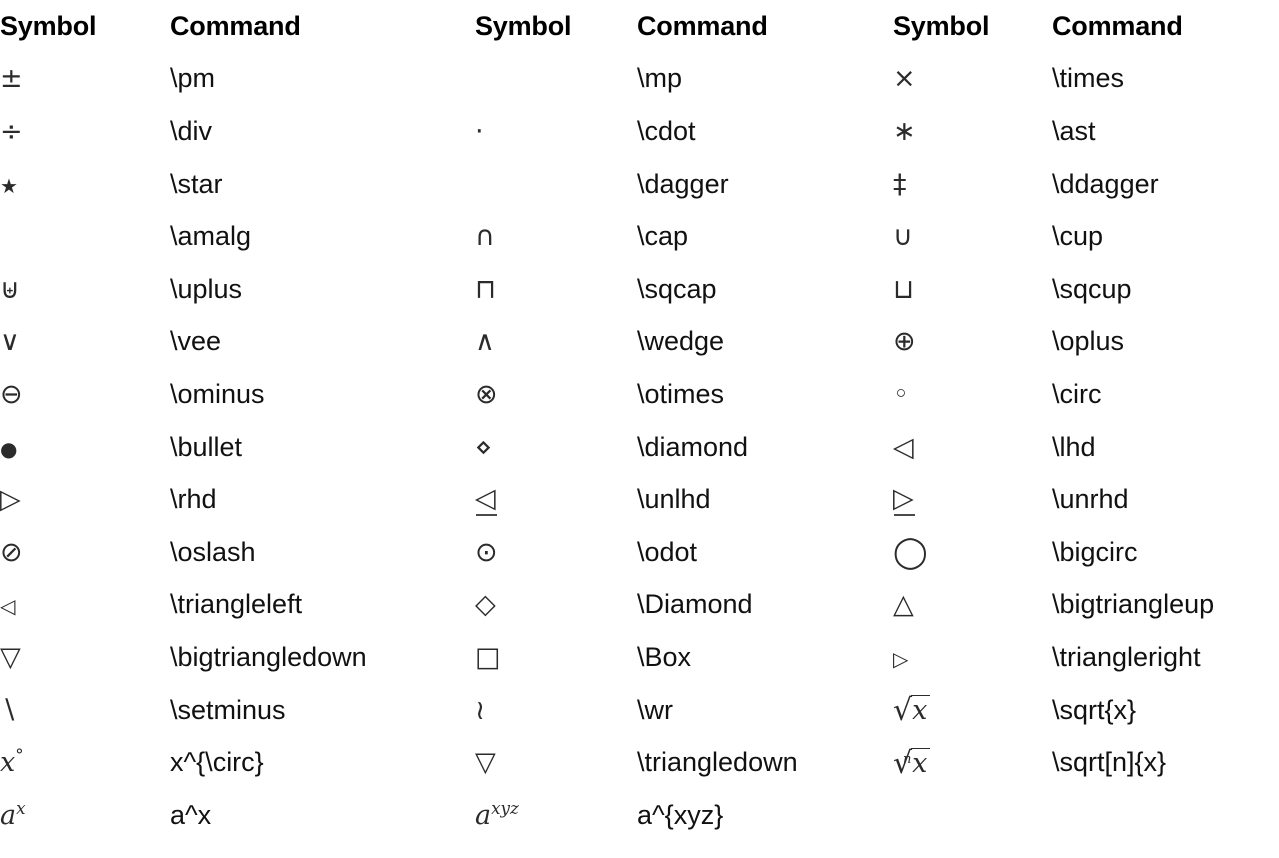 The image size is (1279, 858). What do you see at coordinates (683, 183) in the screenshot?
I see `command-text: \dagger` at bounding box center [683, 183].